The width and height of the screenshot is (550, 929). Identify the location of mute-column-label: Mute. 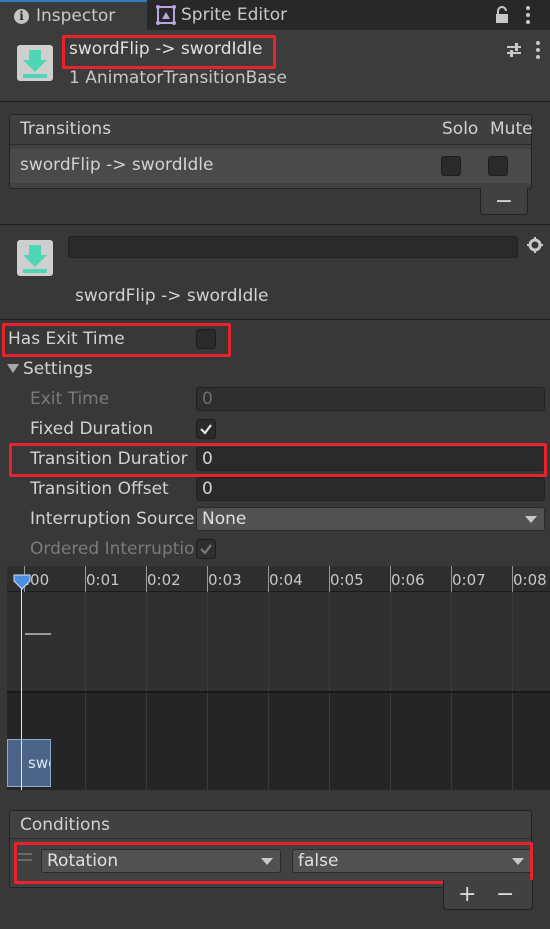
(511, 129).